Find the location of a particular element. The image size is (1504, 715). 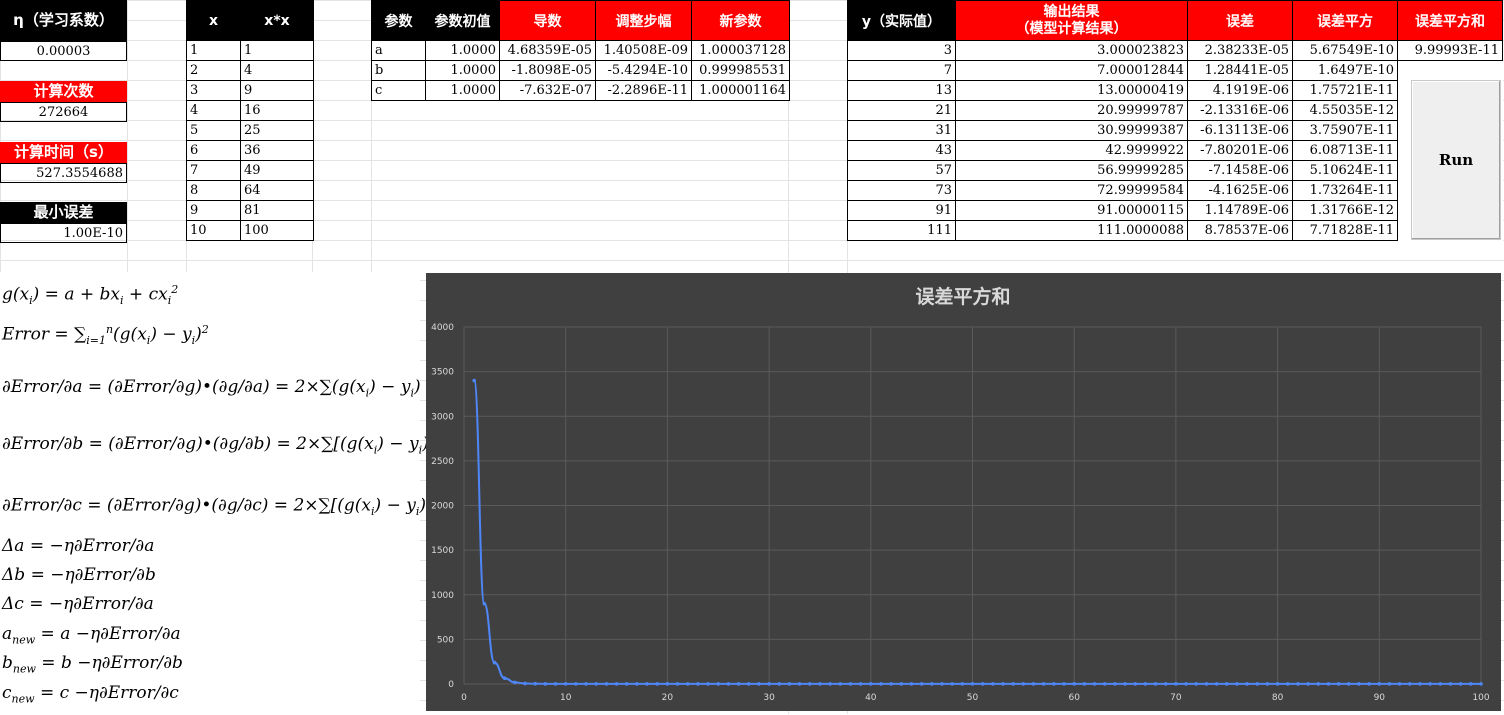

error-cell: -6.13113E-06 is located at coordinates (1240, 130).